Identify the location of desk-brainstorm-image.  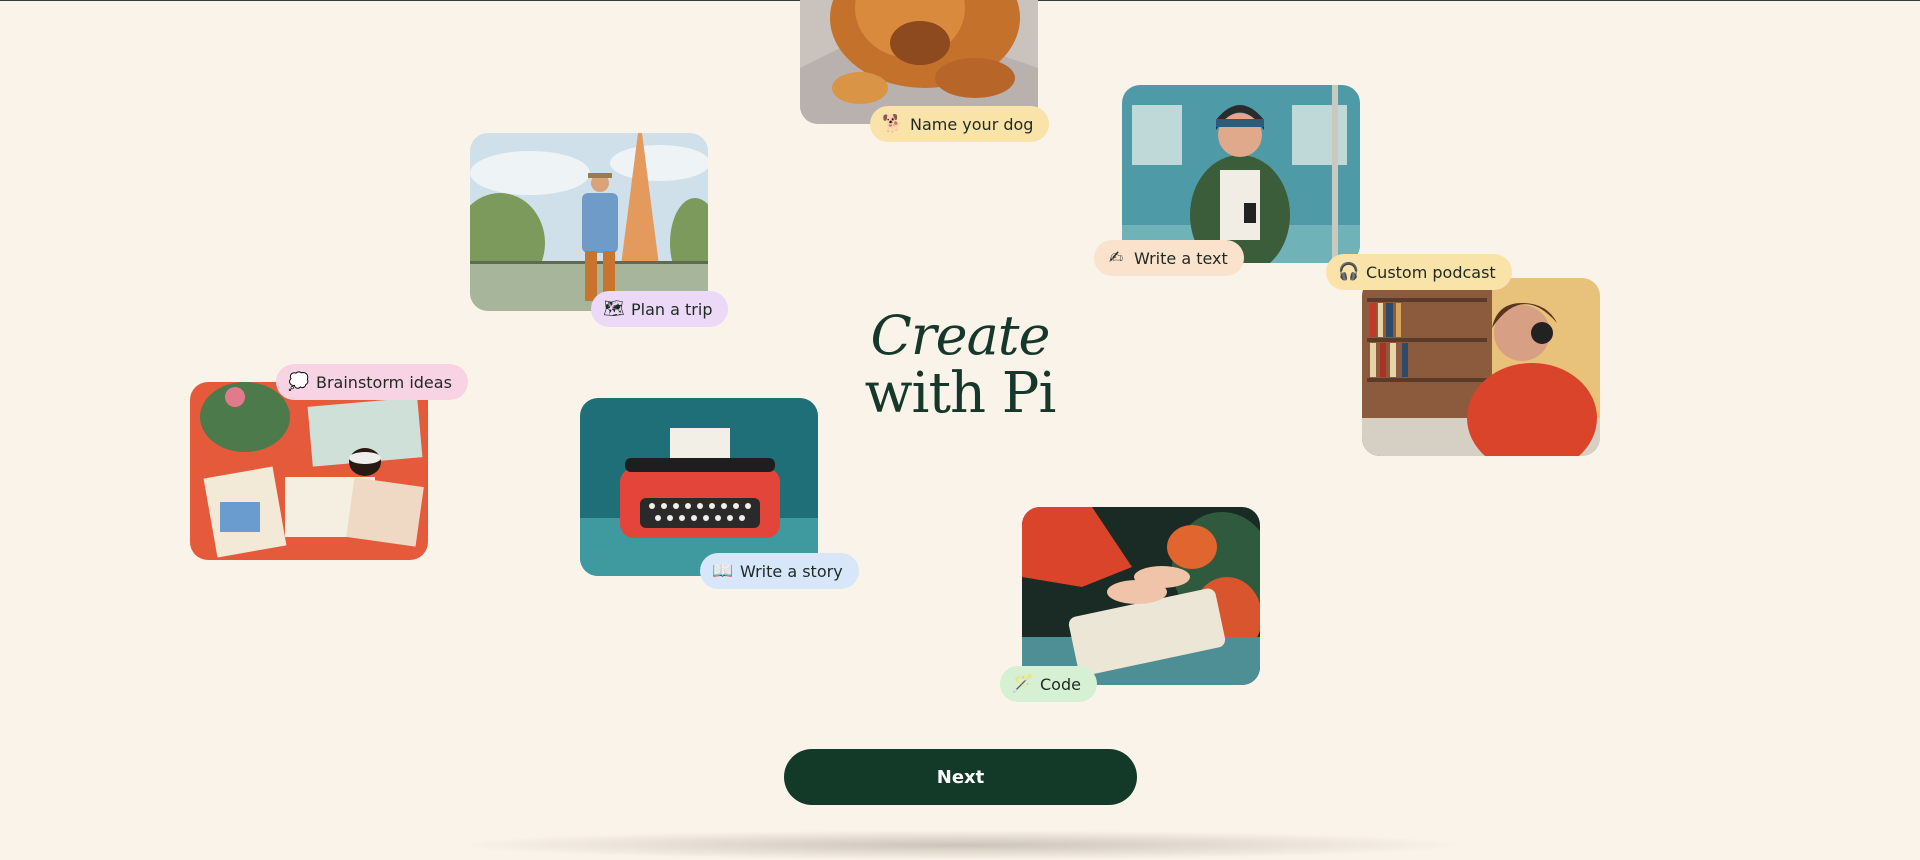
(309, 471).